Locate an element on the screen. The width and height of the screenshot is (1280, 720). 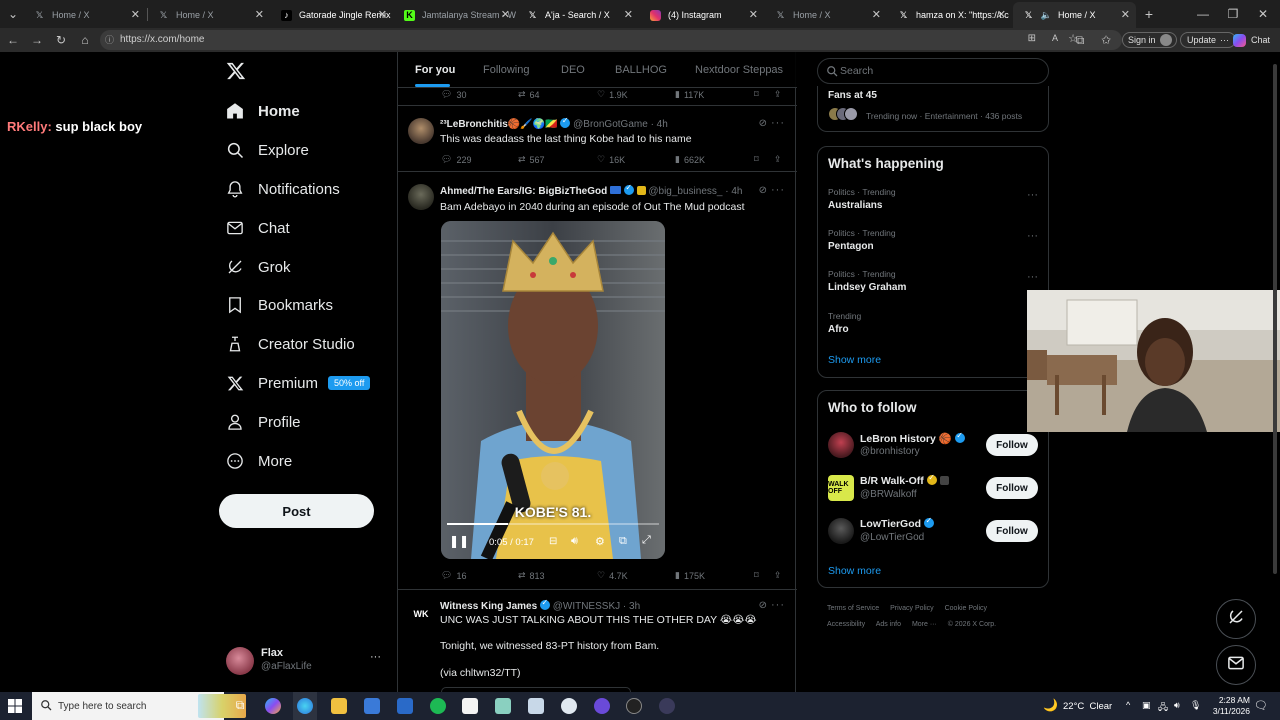
update-button: Update ··· is located at coordinates (1208, 40).